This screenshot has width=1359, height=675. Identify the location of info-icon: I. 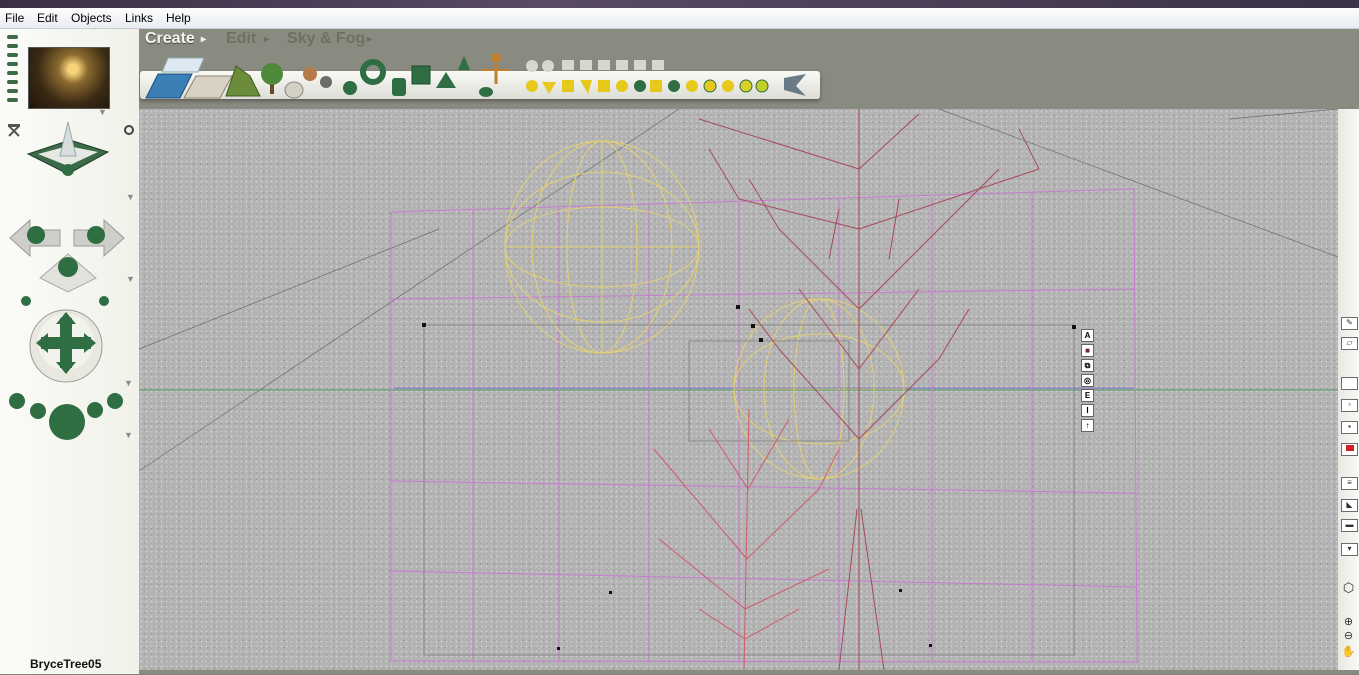
(1087, 410).